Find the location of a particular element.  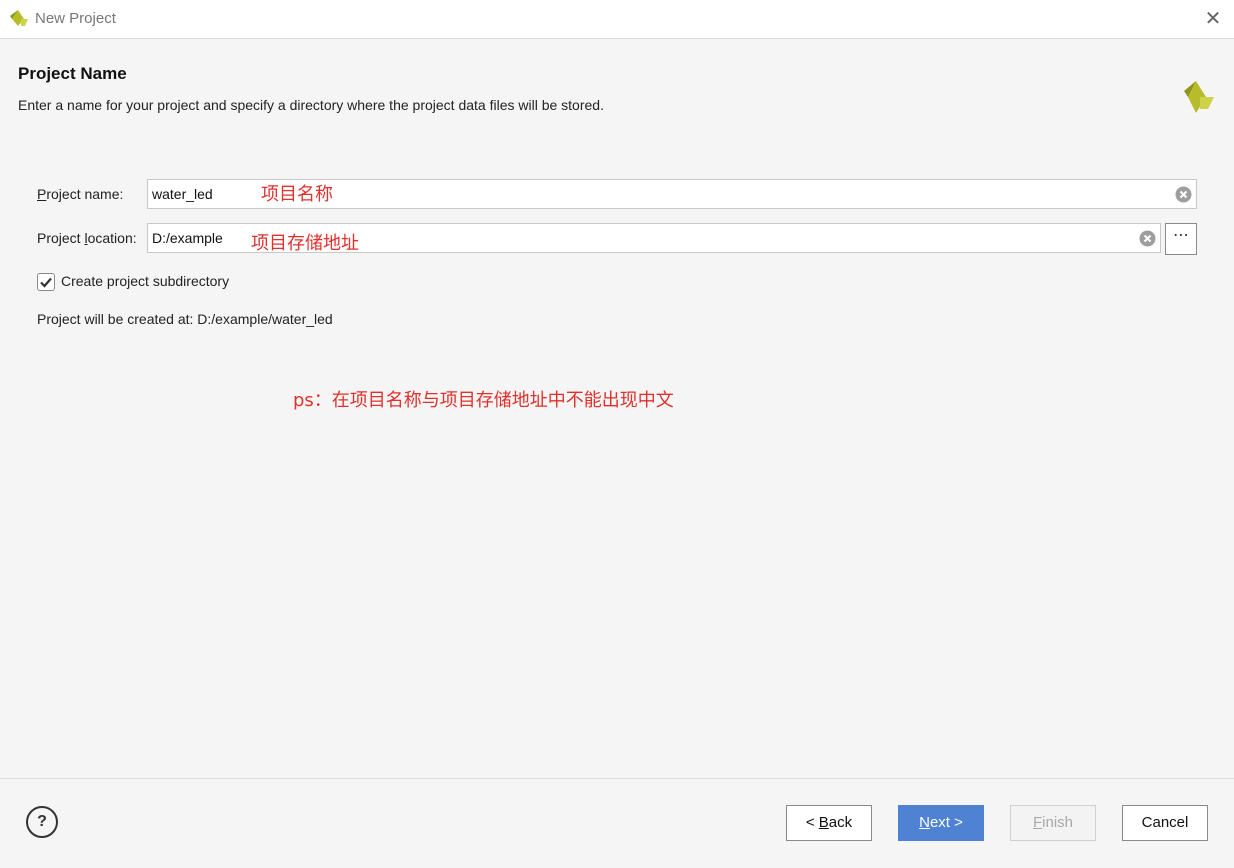

browse-button: ⋯ is located at coordinates (1181, 239).